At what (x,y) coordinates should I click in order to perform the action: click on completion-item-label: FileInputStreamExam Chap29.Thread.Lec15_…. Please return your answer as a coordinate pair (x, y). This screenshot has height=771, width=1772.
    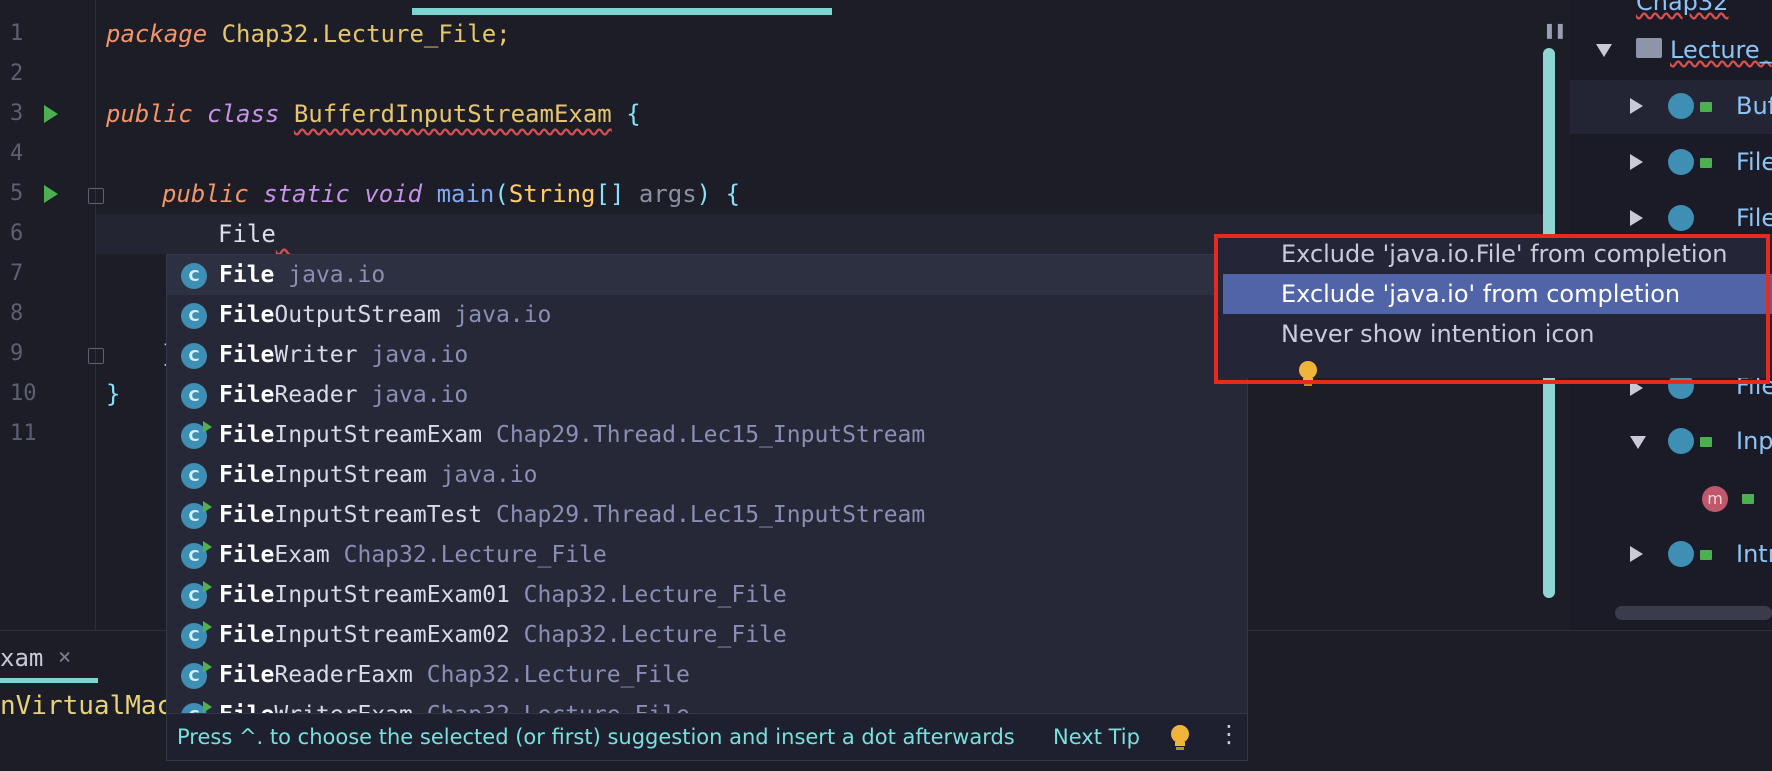
    Looking at the image, I should click on (572, 435).